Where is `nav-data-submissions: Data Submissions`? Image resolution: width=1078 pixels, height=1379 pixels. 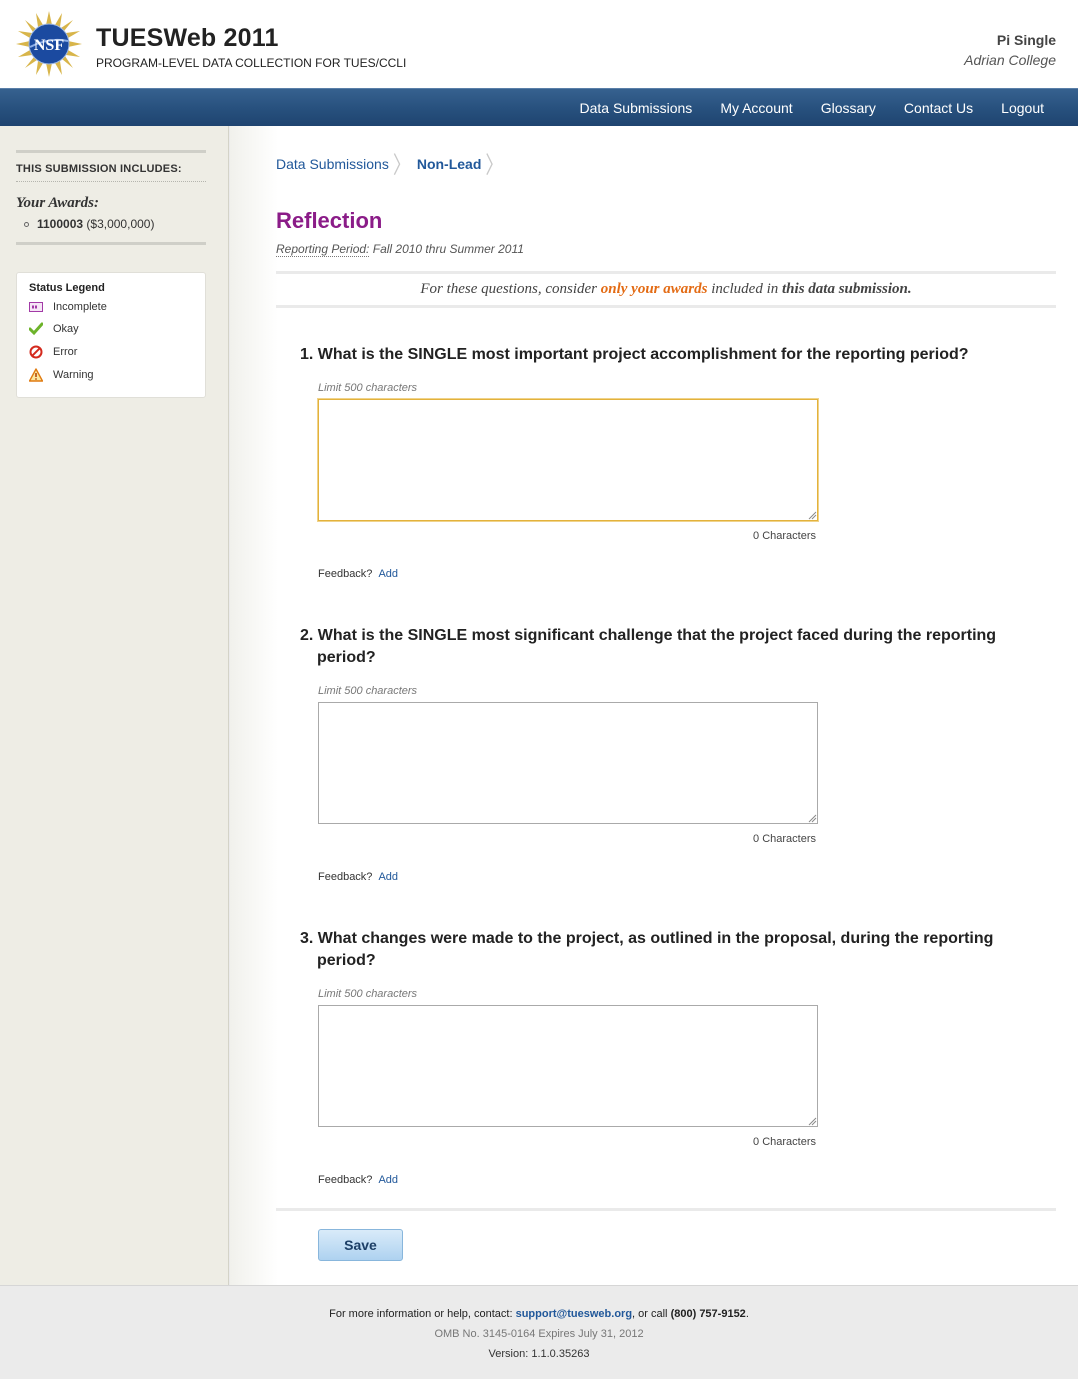 nav-data-submissions: Data Submissions is located at coordinates (635, 108).